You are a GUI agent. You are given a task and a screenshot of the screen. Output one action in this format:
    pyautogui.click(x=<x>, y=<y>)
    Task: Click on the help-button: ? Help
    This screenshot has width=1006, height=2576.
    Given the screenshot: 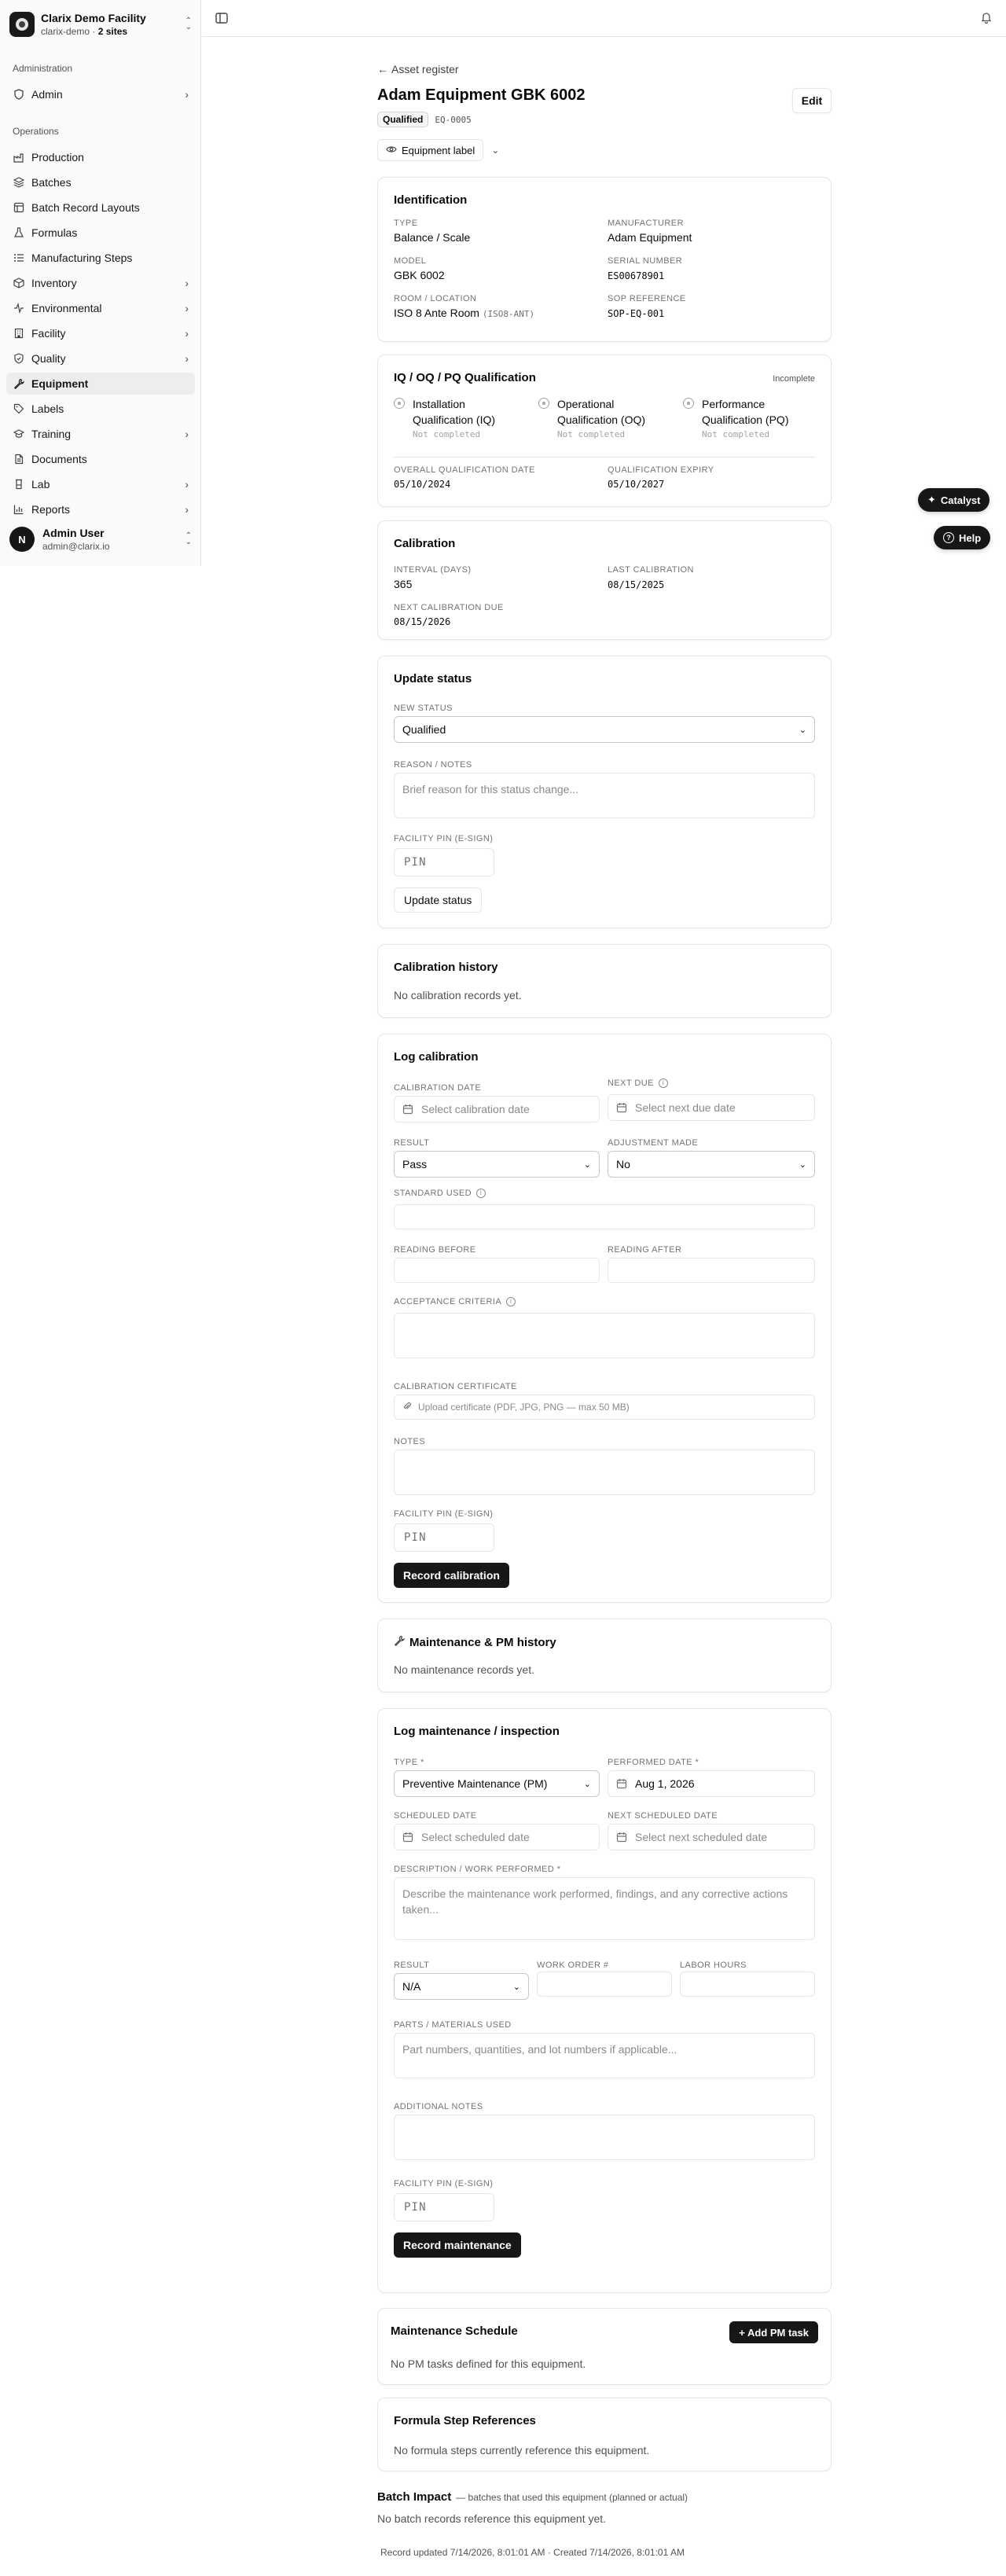 What is the action you would take?
    pyautogui.click(x=962, y=537)
    